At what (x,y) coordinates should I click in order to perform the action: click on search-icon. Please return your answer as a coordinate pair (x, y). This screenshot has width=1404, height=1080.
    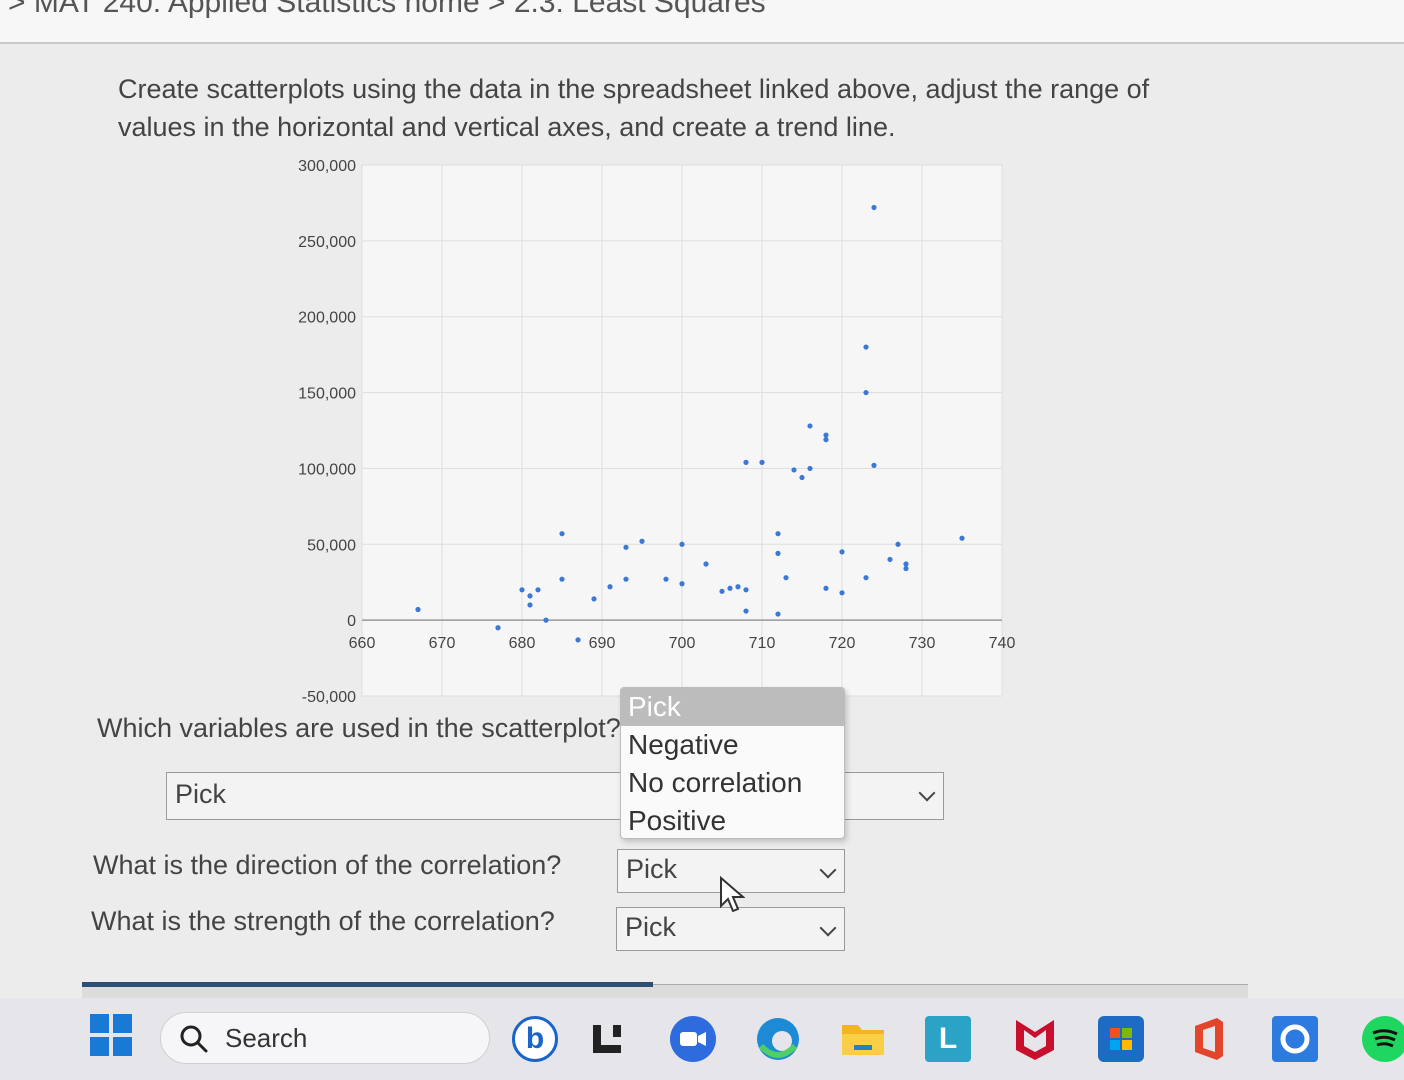
    Looking at the image, I should click on (194, 1039).